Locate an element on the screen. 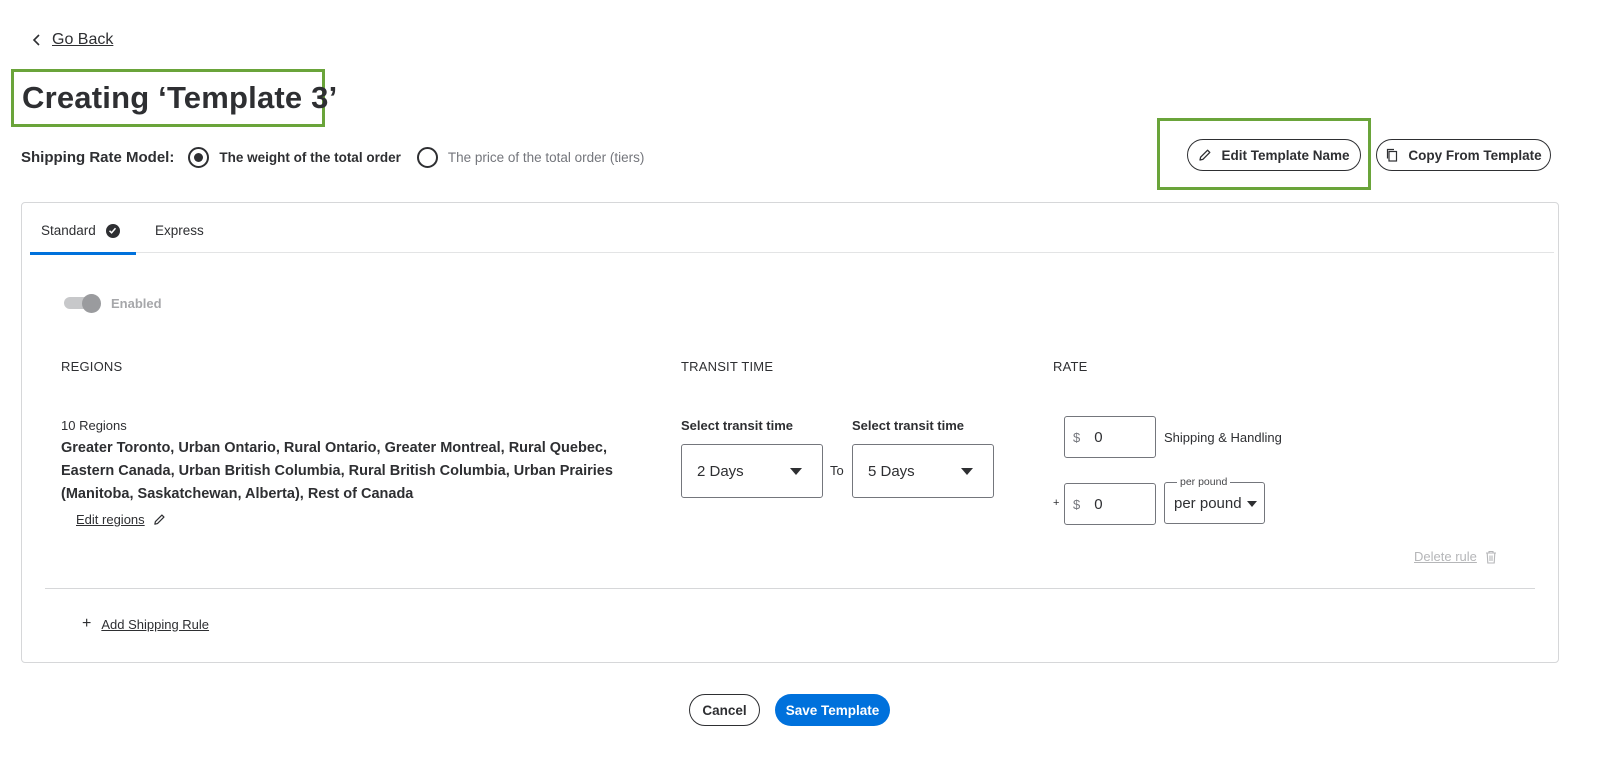 This screenshot has height=773, width=1624. transit-from-label: Select transit time is located at coordinates (737, 425).